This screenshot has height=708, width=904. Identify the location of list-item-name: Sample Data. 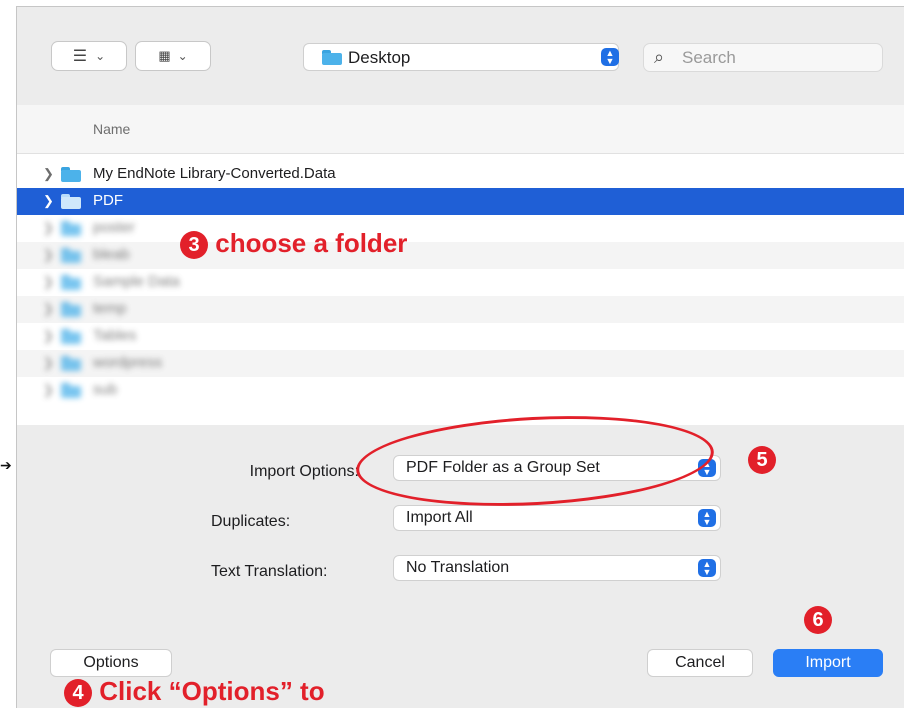
(136, 281).